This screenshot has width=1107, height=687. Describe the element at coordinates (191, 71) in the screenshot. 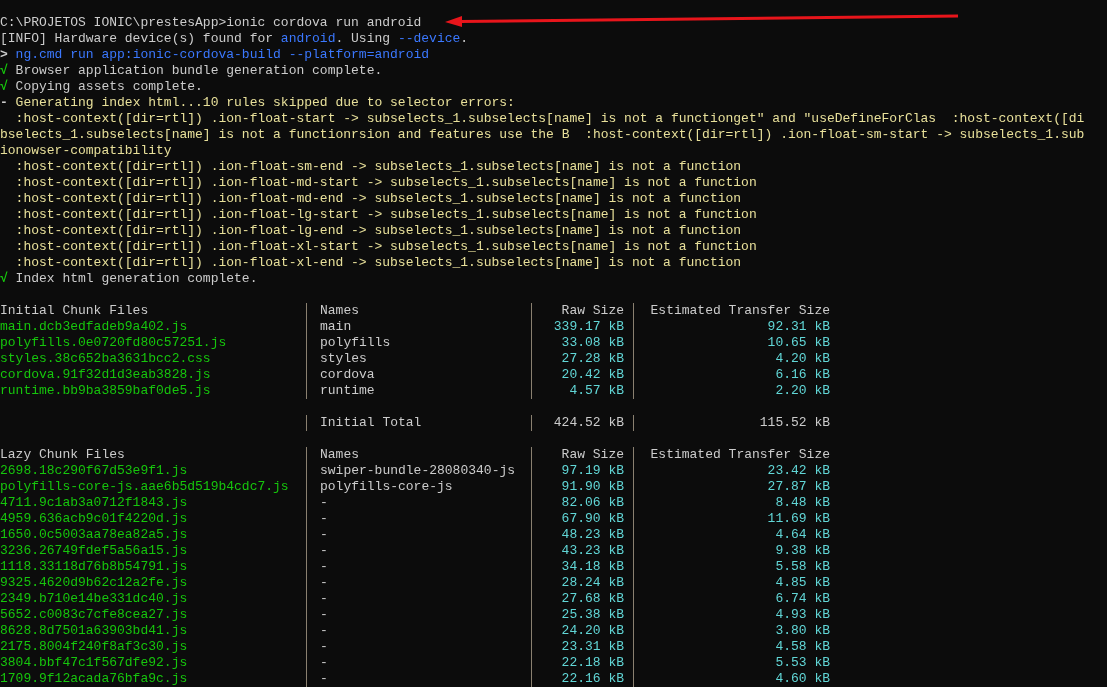

I see `console-line: √ Browser application bundle generation complete.` at that location.